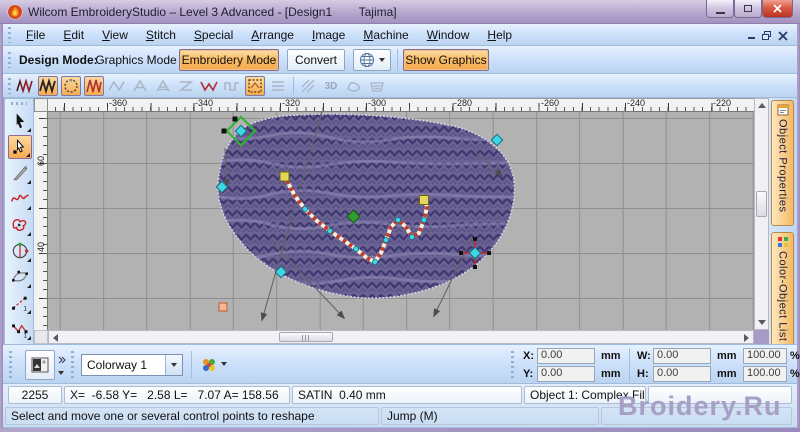  I want to click on v-scroll-thumb, so click(761, 204).